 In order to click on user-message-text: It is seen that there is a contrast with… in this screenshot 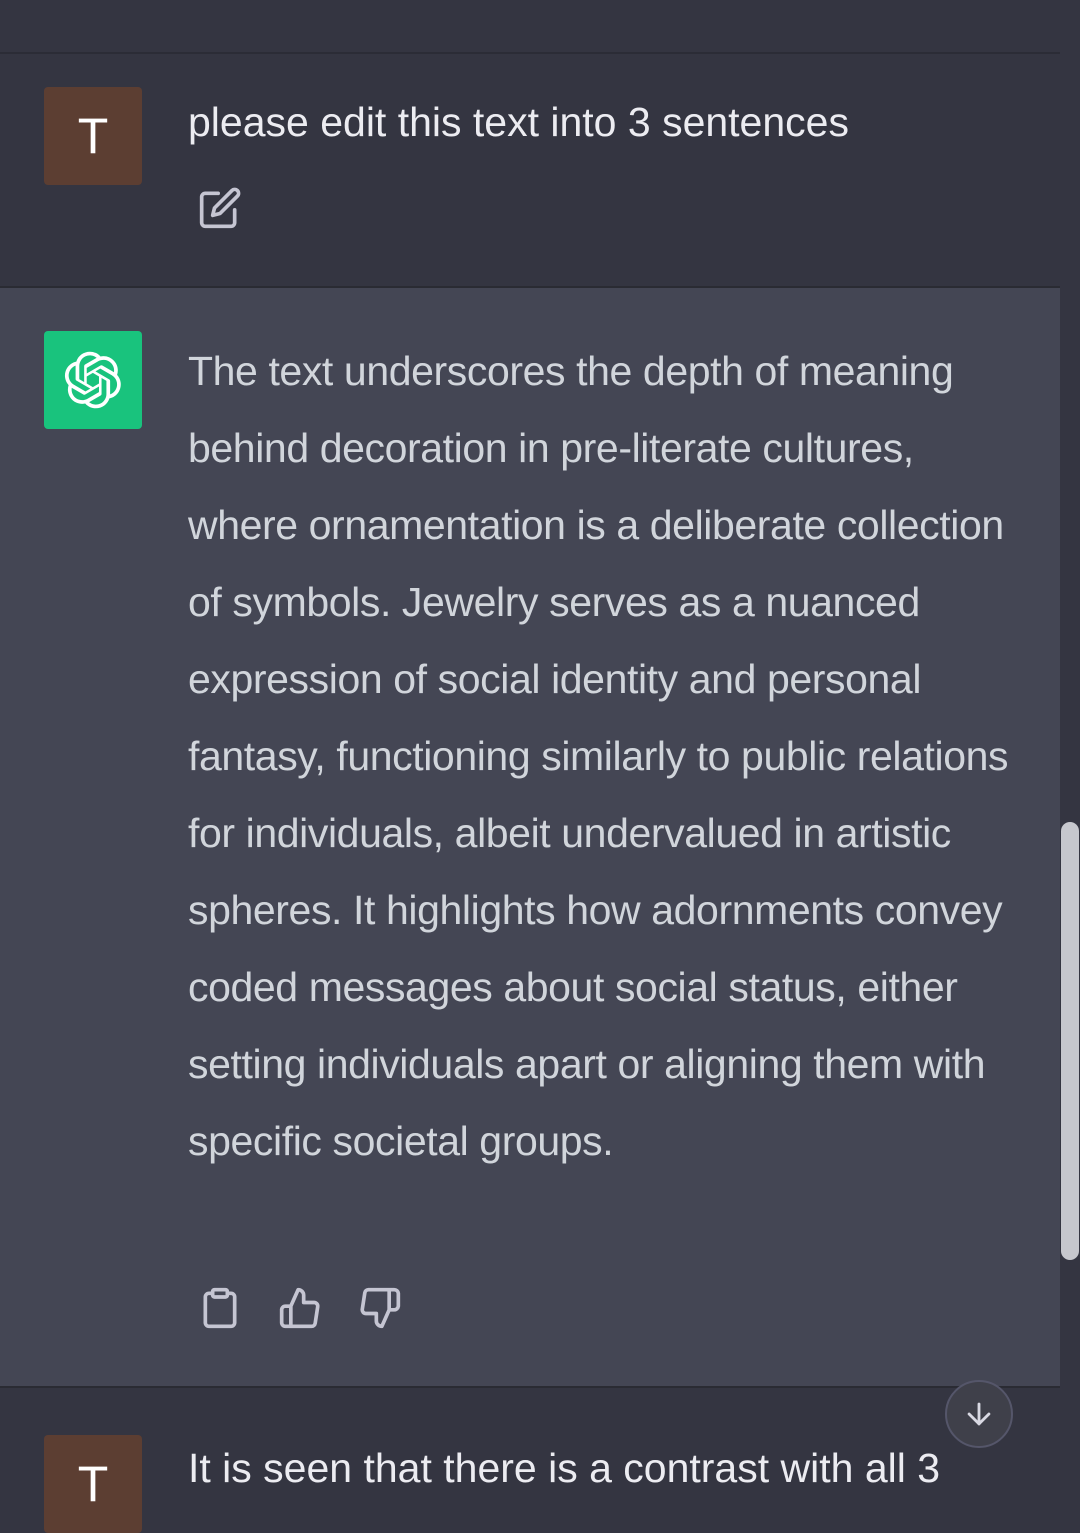, I will do `click(564, 1468)`.